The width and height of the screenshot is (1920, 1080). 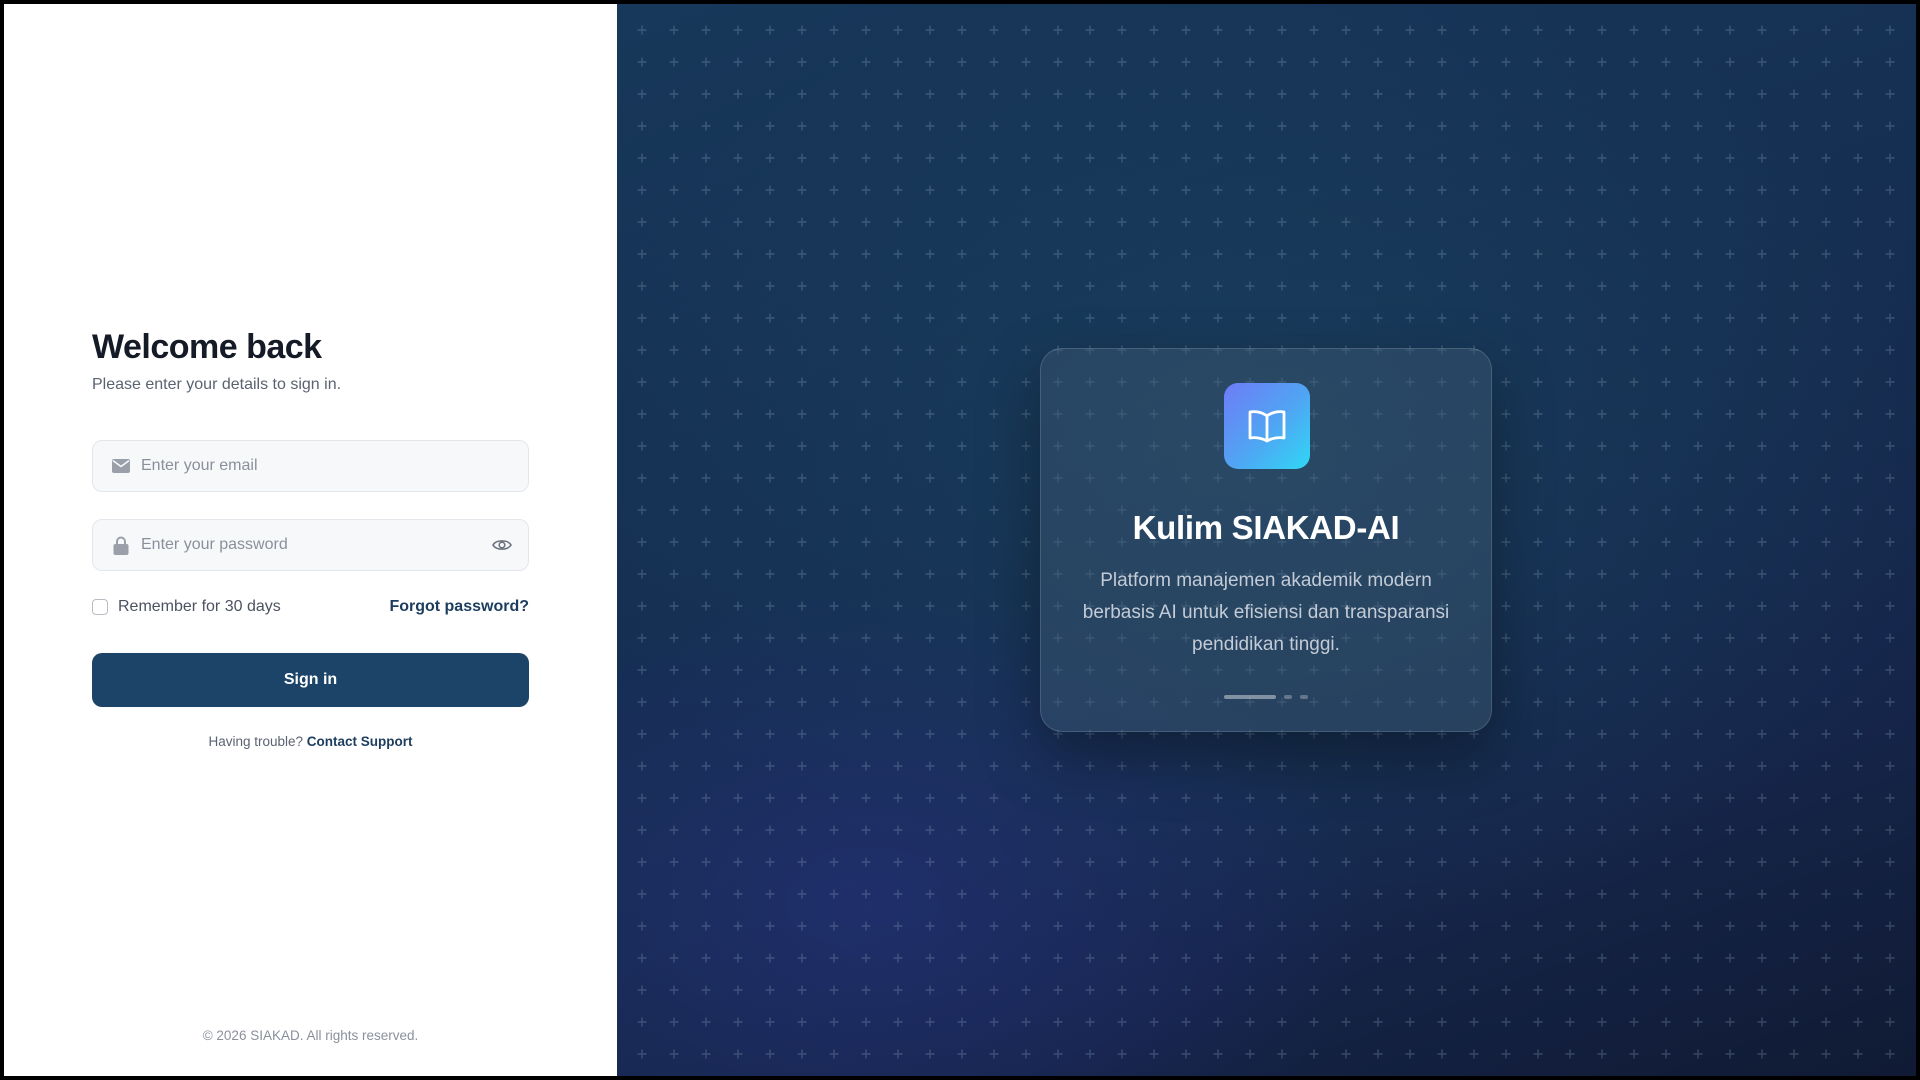 I want to click on password-input, so click(x=310, y=545).